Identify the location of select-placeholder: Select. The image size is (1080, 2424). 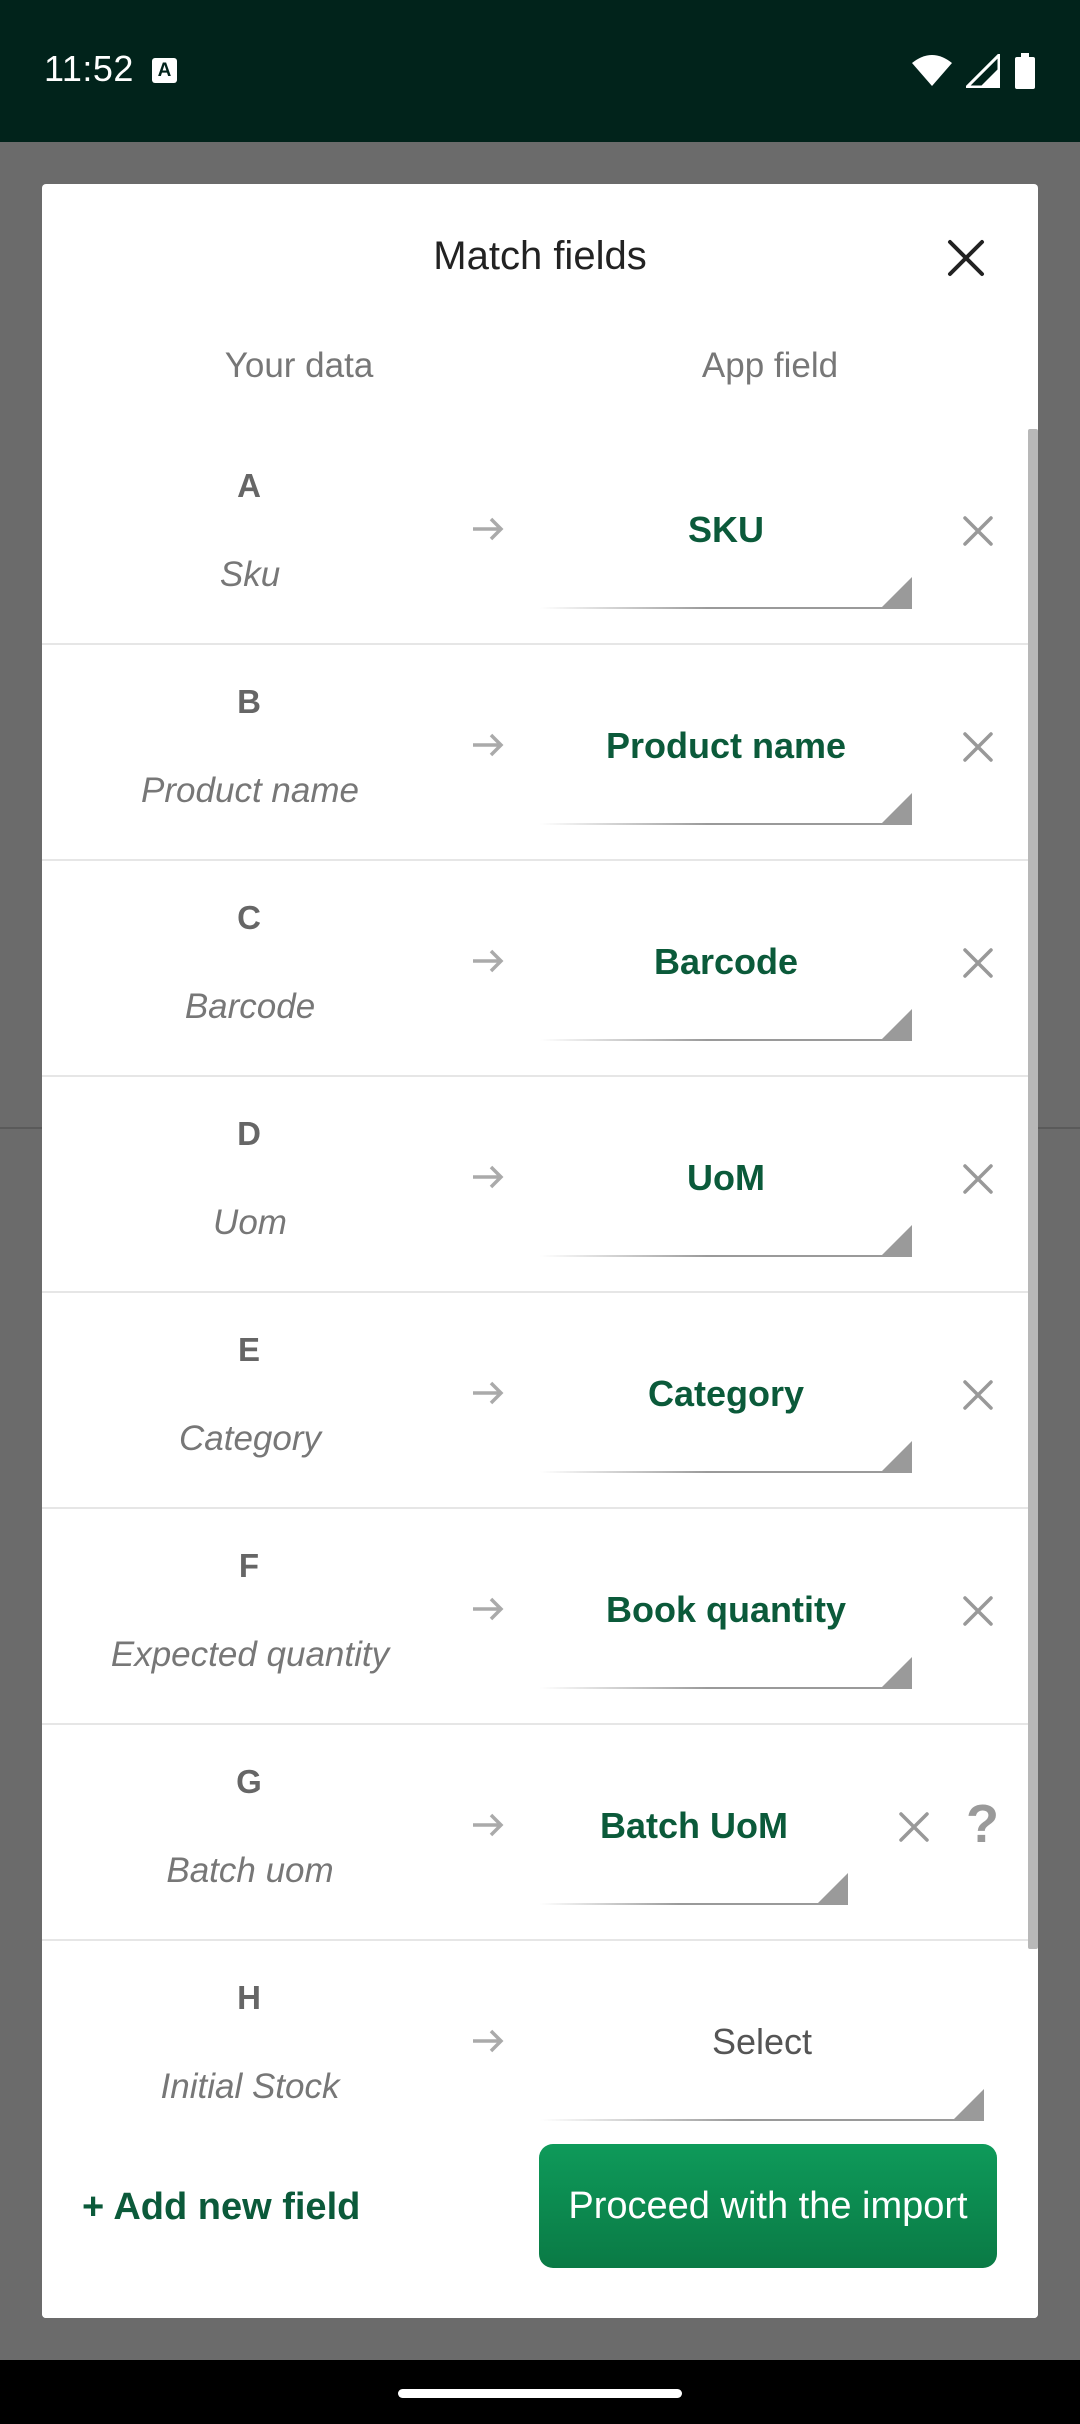
(762, 2041).